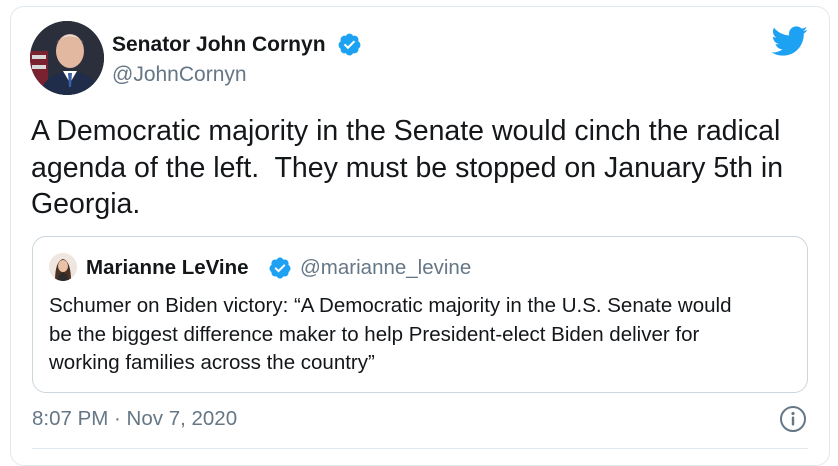 The height and width of the screenshot is (466, 838). Describe the element at coordinates (219, 45) in the screenshot. I see `author-display-name: Senator John Cornyn` at that location.